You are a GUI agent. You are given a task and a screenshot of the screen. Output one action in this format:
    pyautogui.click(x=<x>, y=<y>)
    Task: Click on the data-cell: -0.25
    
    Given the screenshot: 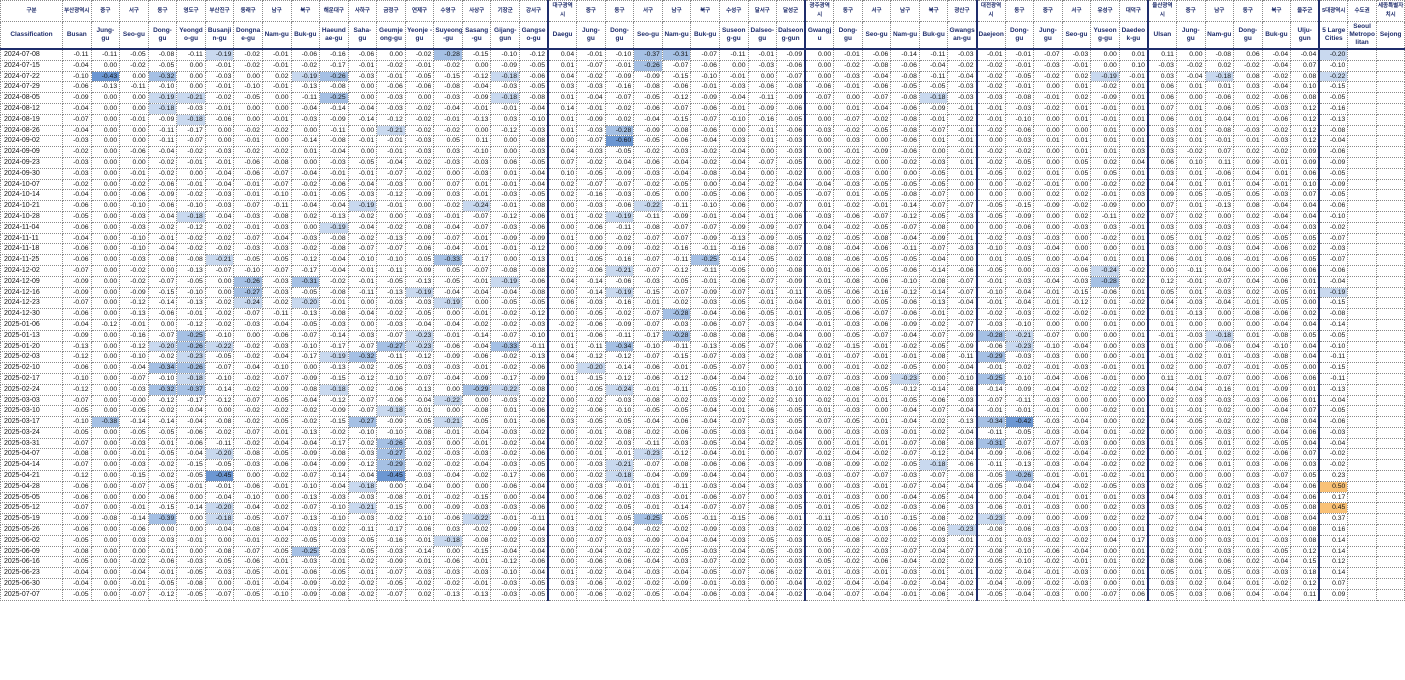 What is the action you would take?
    pyautogui.click(x=191, y=335)
    